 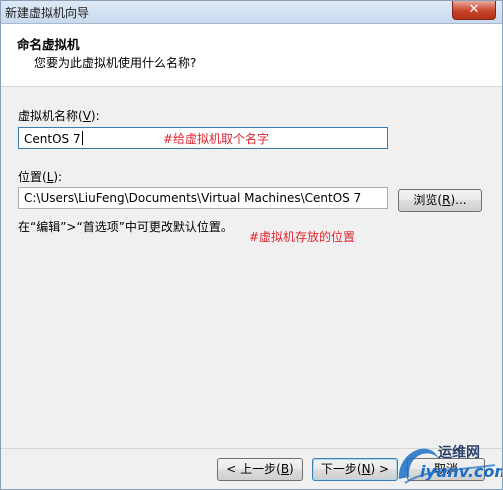 I want to click on wizard-header: 命名虚拟机 您要为此虚拟机使用什么名称?, so click(x=251, y=55).